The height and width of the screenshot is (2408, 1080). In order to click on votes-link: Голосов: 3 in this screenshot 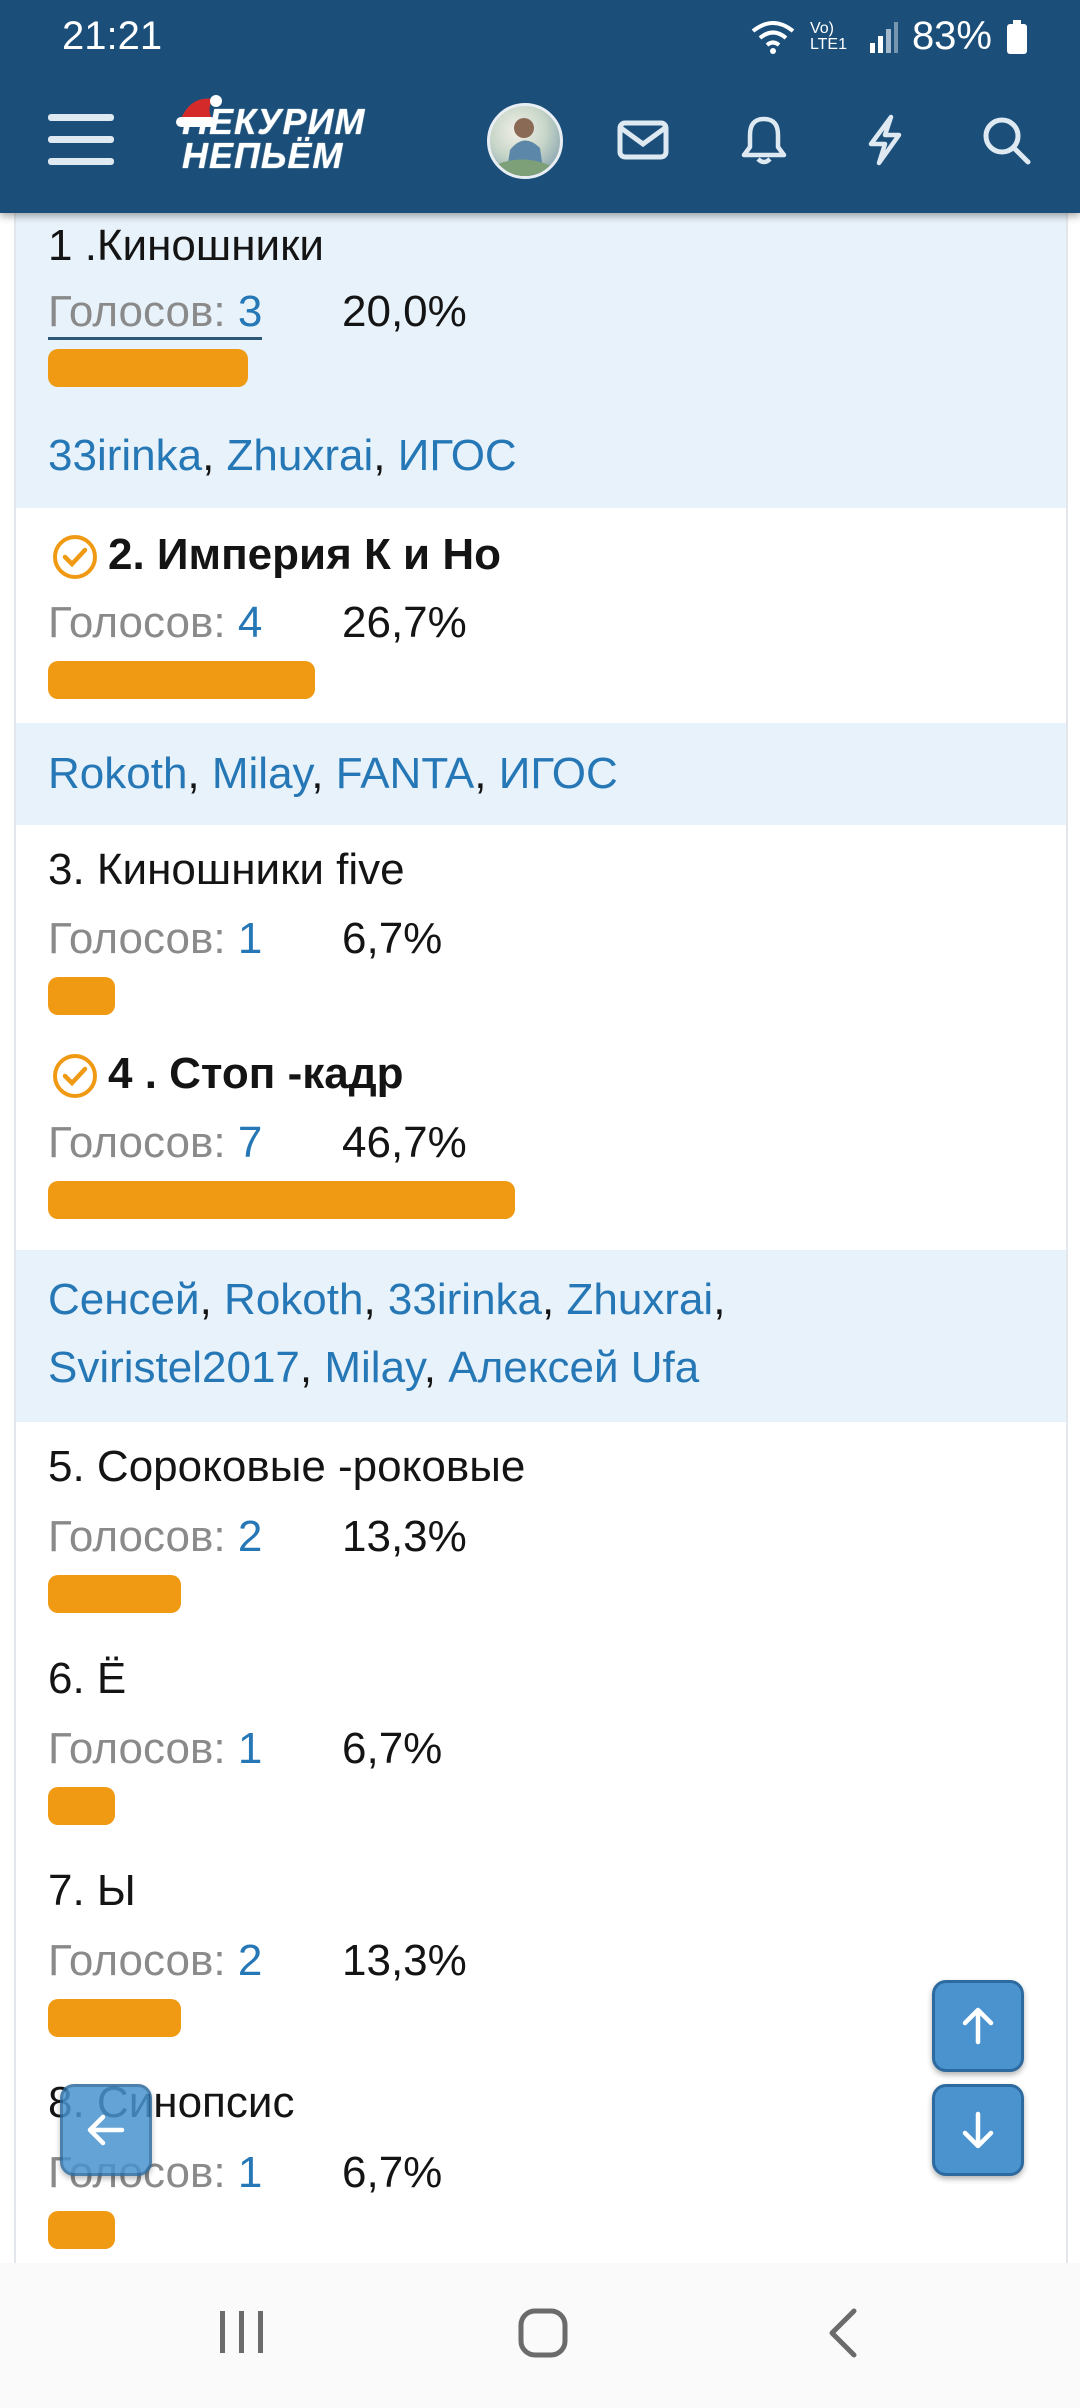, I will do `click(155, 313)`.